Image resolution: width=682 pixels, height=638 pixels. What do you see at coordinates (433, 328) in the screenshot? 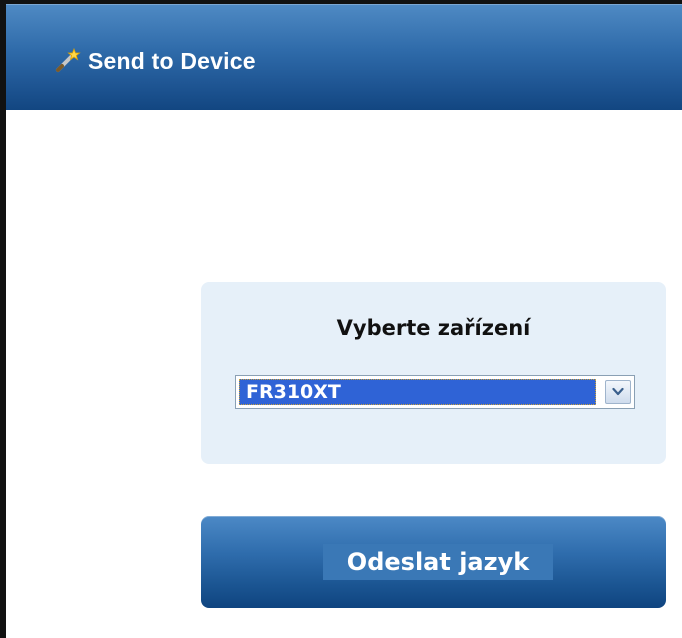
I see `select-device-label: Vyberte zařízení` at bounding box center [433, 328].